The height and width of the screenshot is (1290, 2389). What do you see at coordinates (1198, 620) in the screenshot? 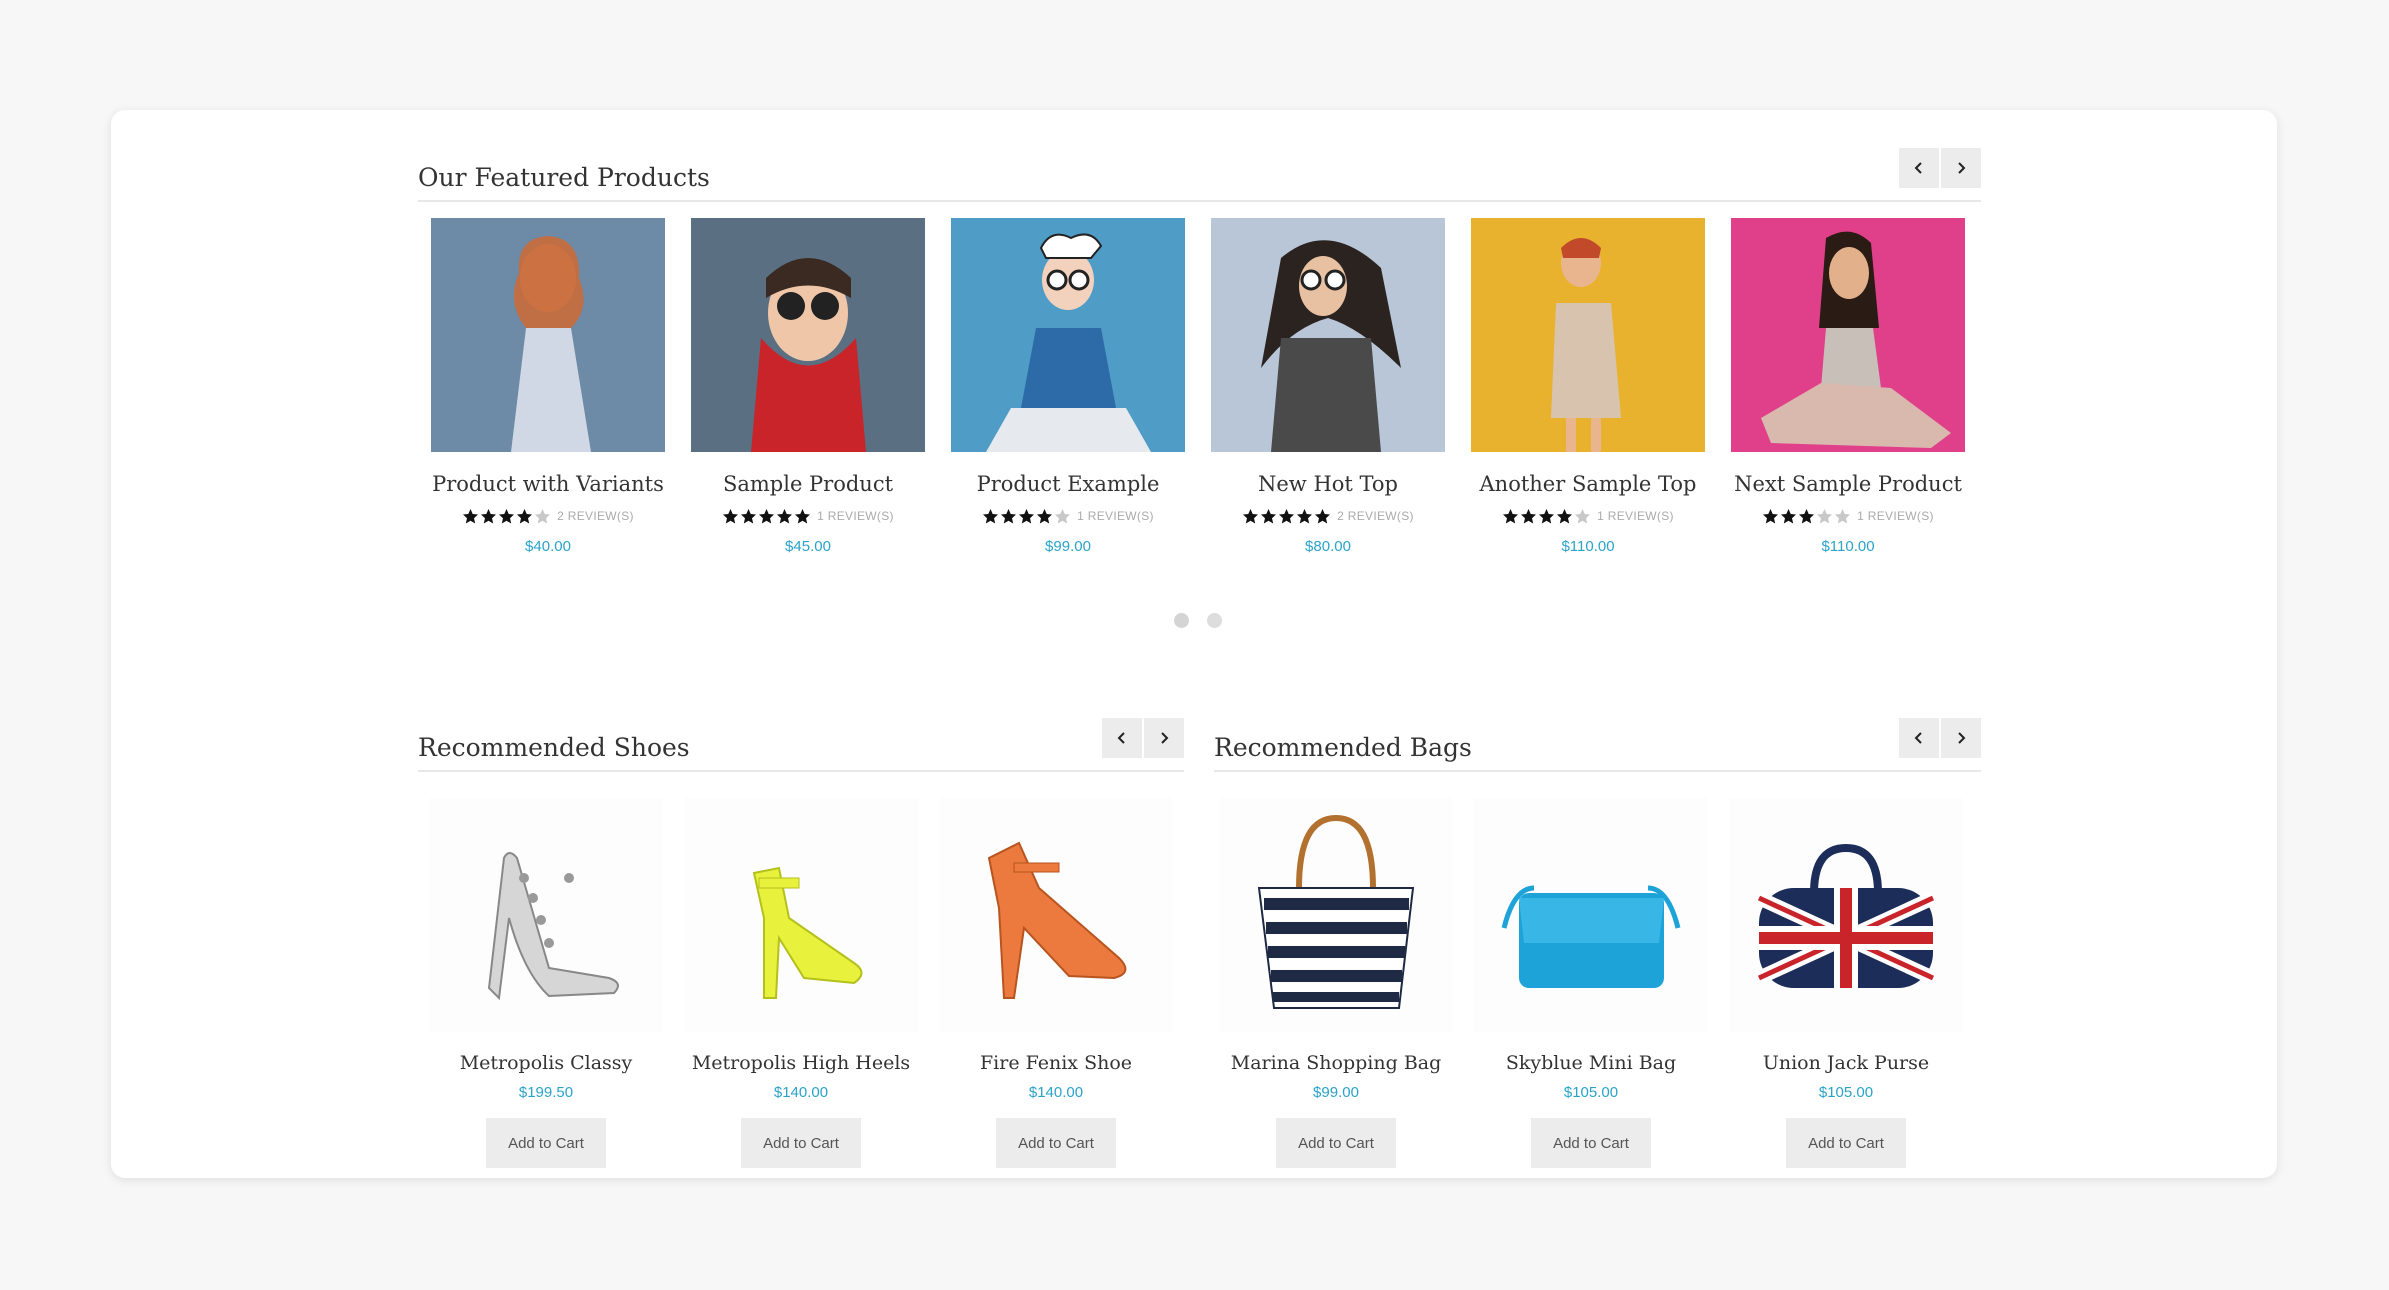
I see `carousel-pagination` at bounding box center [1198, 620].